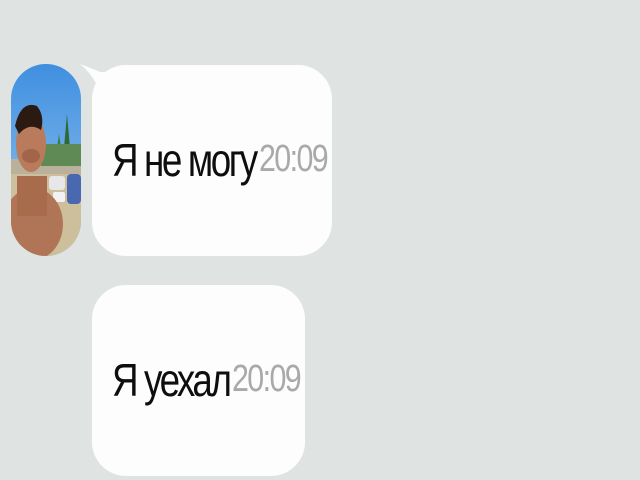 Image resolution: width=640 pixels, height=480 pixels. I want to click on message-text: Я уехал, so click(172, 380).